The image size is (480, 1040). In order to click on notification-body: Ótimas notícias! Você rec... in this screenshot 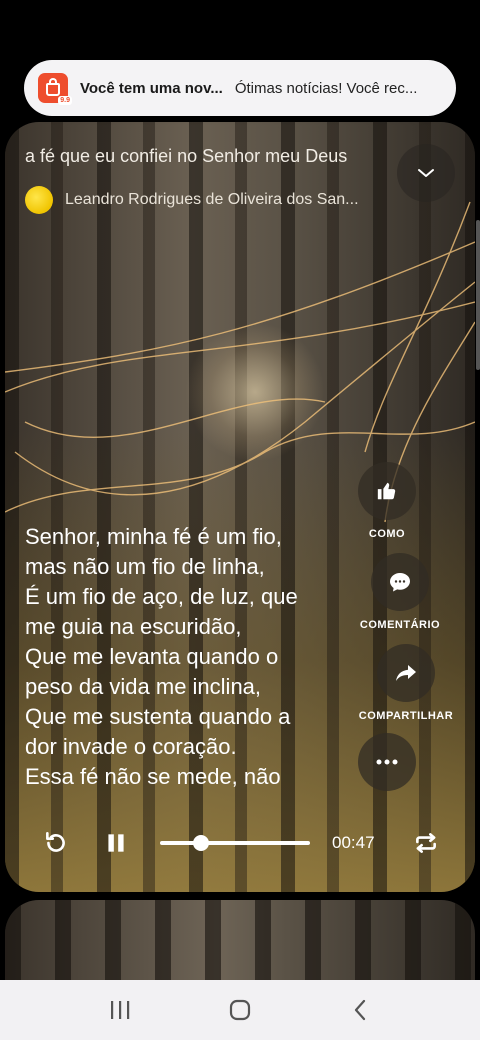, I will do `click(326, 88)`.